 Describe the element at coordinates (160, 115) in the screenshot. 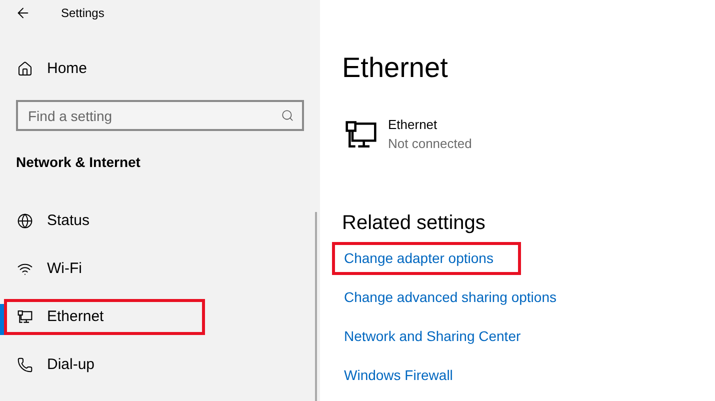

I see `search-field: Find a setting` at that location.